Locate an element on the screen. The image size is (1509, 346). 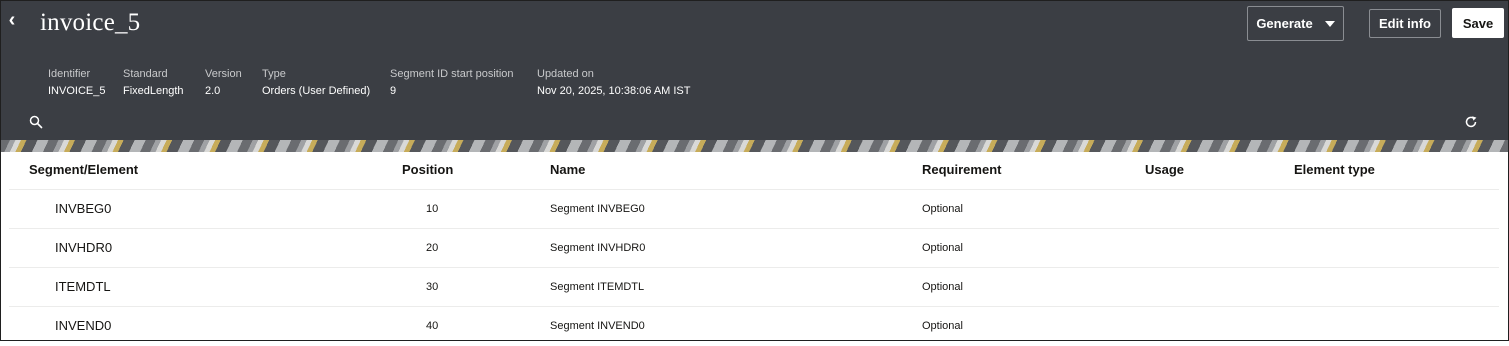
chevron-left-icon: ‹ is located at coordinates (12, 20).